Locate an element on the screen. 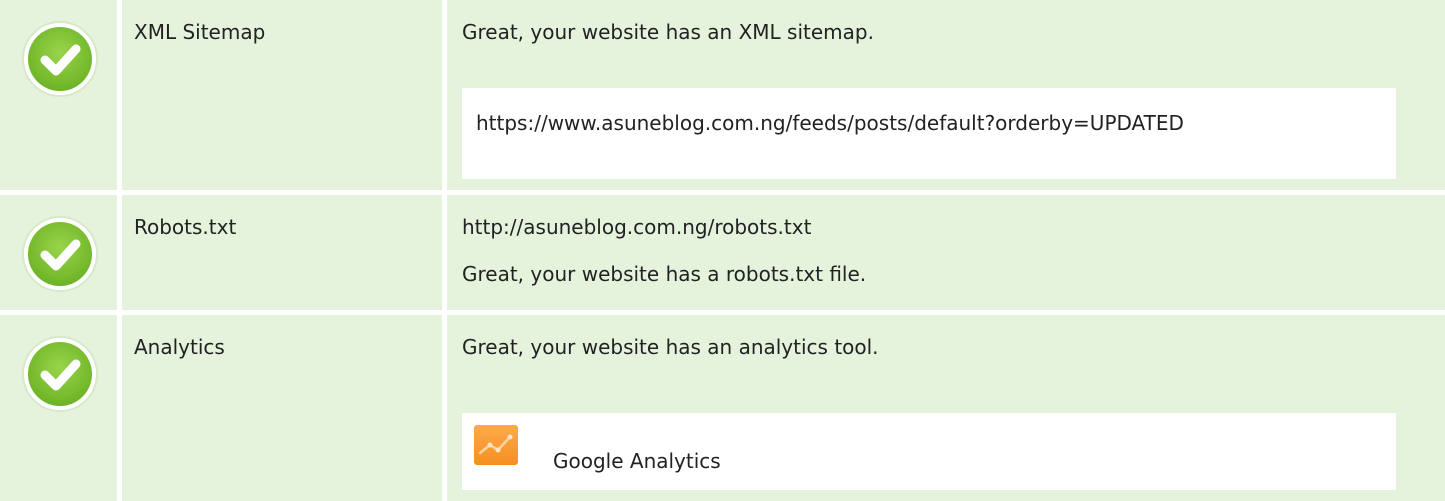  analytics-tool-box: Google Analytics is located at coordinates (929, 451).